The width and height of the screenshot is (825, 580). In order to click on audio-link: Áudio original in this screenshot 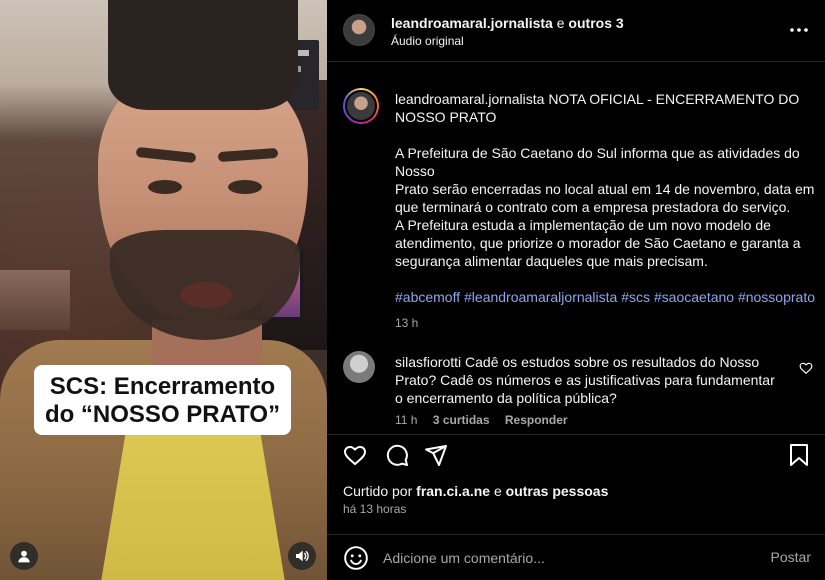, I will do `click(427, 41)`.